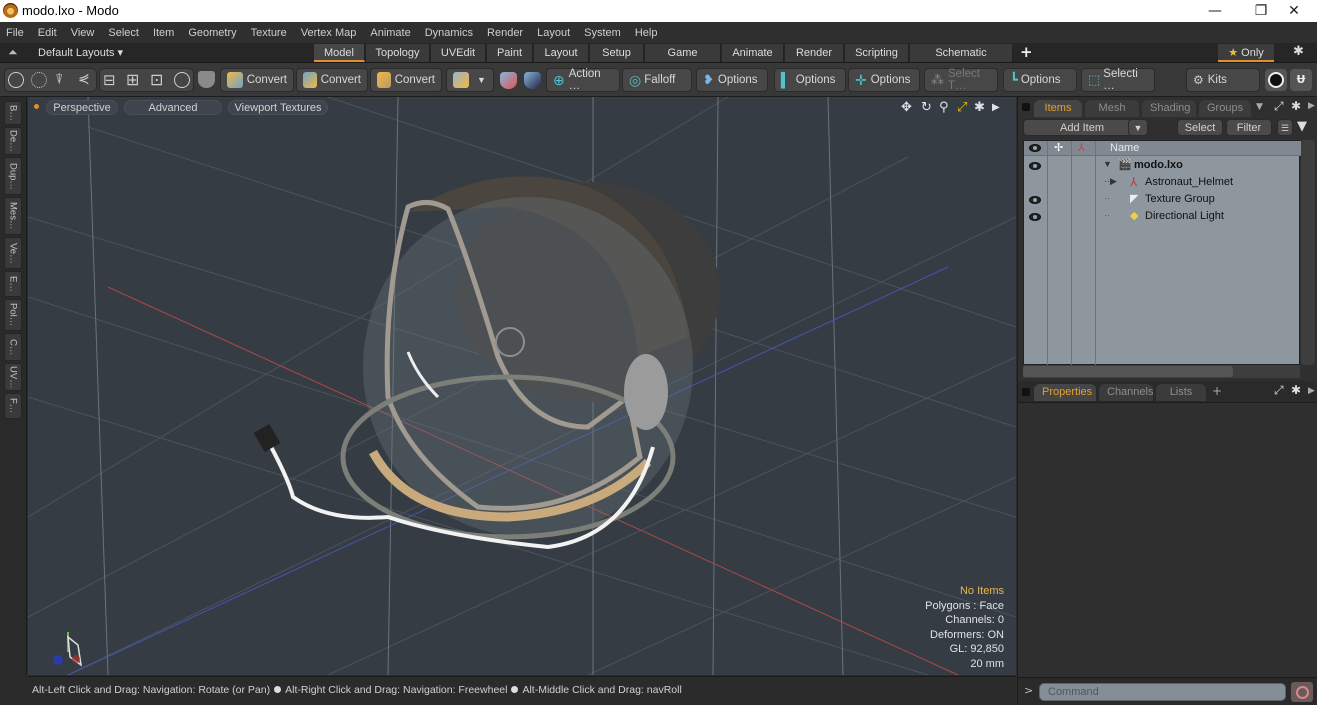 This screenshot has height=705, width=1317. What do you see at coordinates (470, 80) in the screenshot?
I see `mesh-dropdown-button: ▼` at bounding box center [470, 80].